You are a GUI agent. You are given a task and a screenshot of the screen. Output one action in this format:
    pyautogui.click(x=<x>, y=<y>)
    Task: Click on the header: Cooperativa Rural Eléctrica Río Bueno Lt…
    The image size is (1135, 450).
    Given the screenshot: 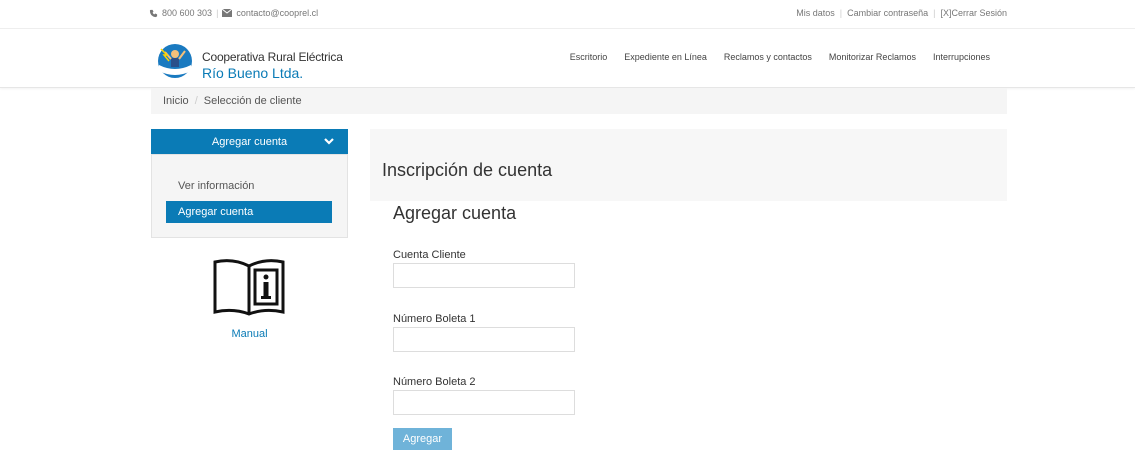 What is the action you would take?
    pyautogui.click(x=567, y=58)
    